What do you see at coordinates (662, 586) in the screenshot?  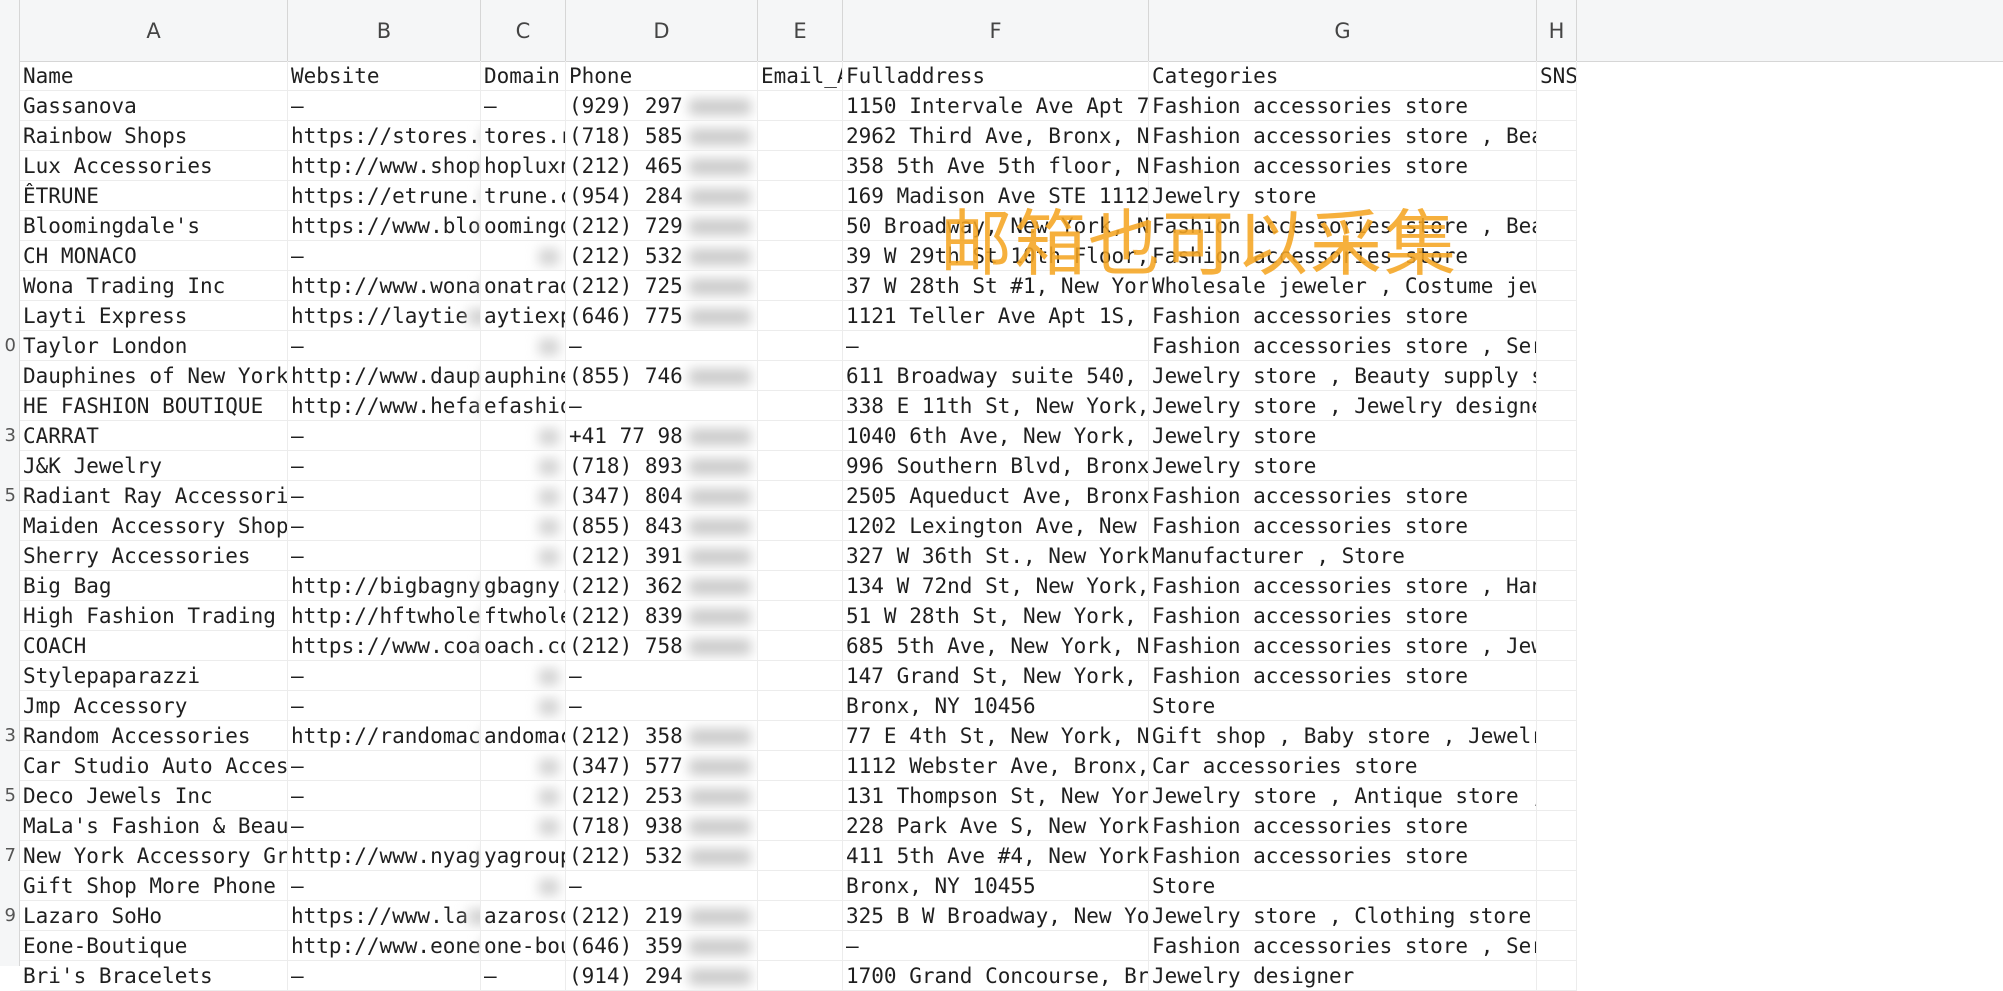 I see `cell-d: (212) 362` at bounding box center [662, 586].